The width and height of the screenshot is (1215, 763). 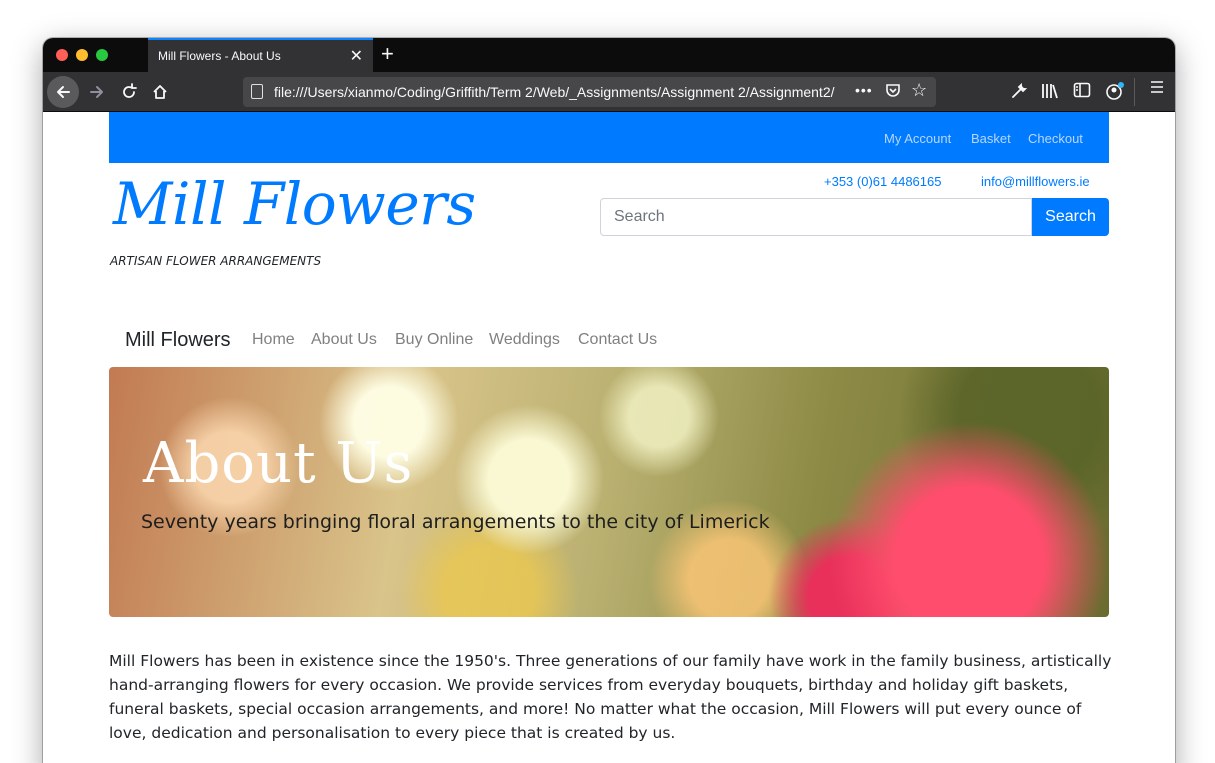 I want to click on tab-title: Mill Flowers - About Us, so click(x=219, y=56).